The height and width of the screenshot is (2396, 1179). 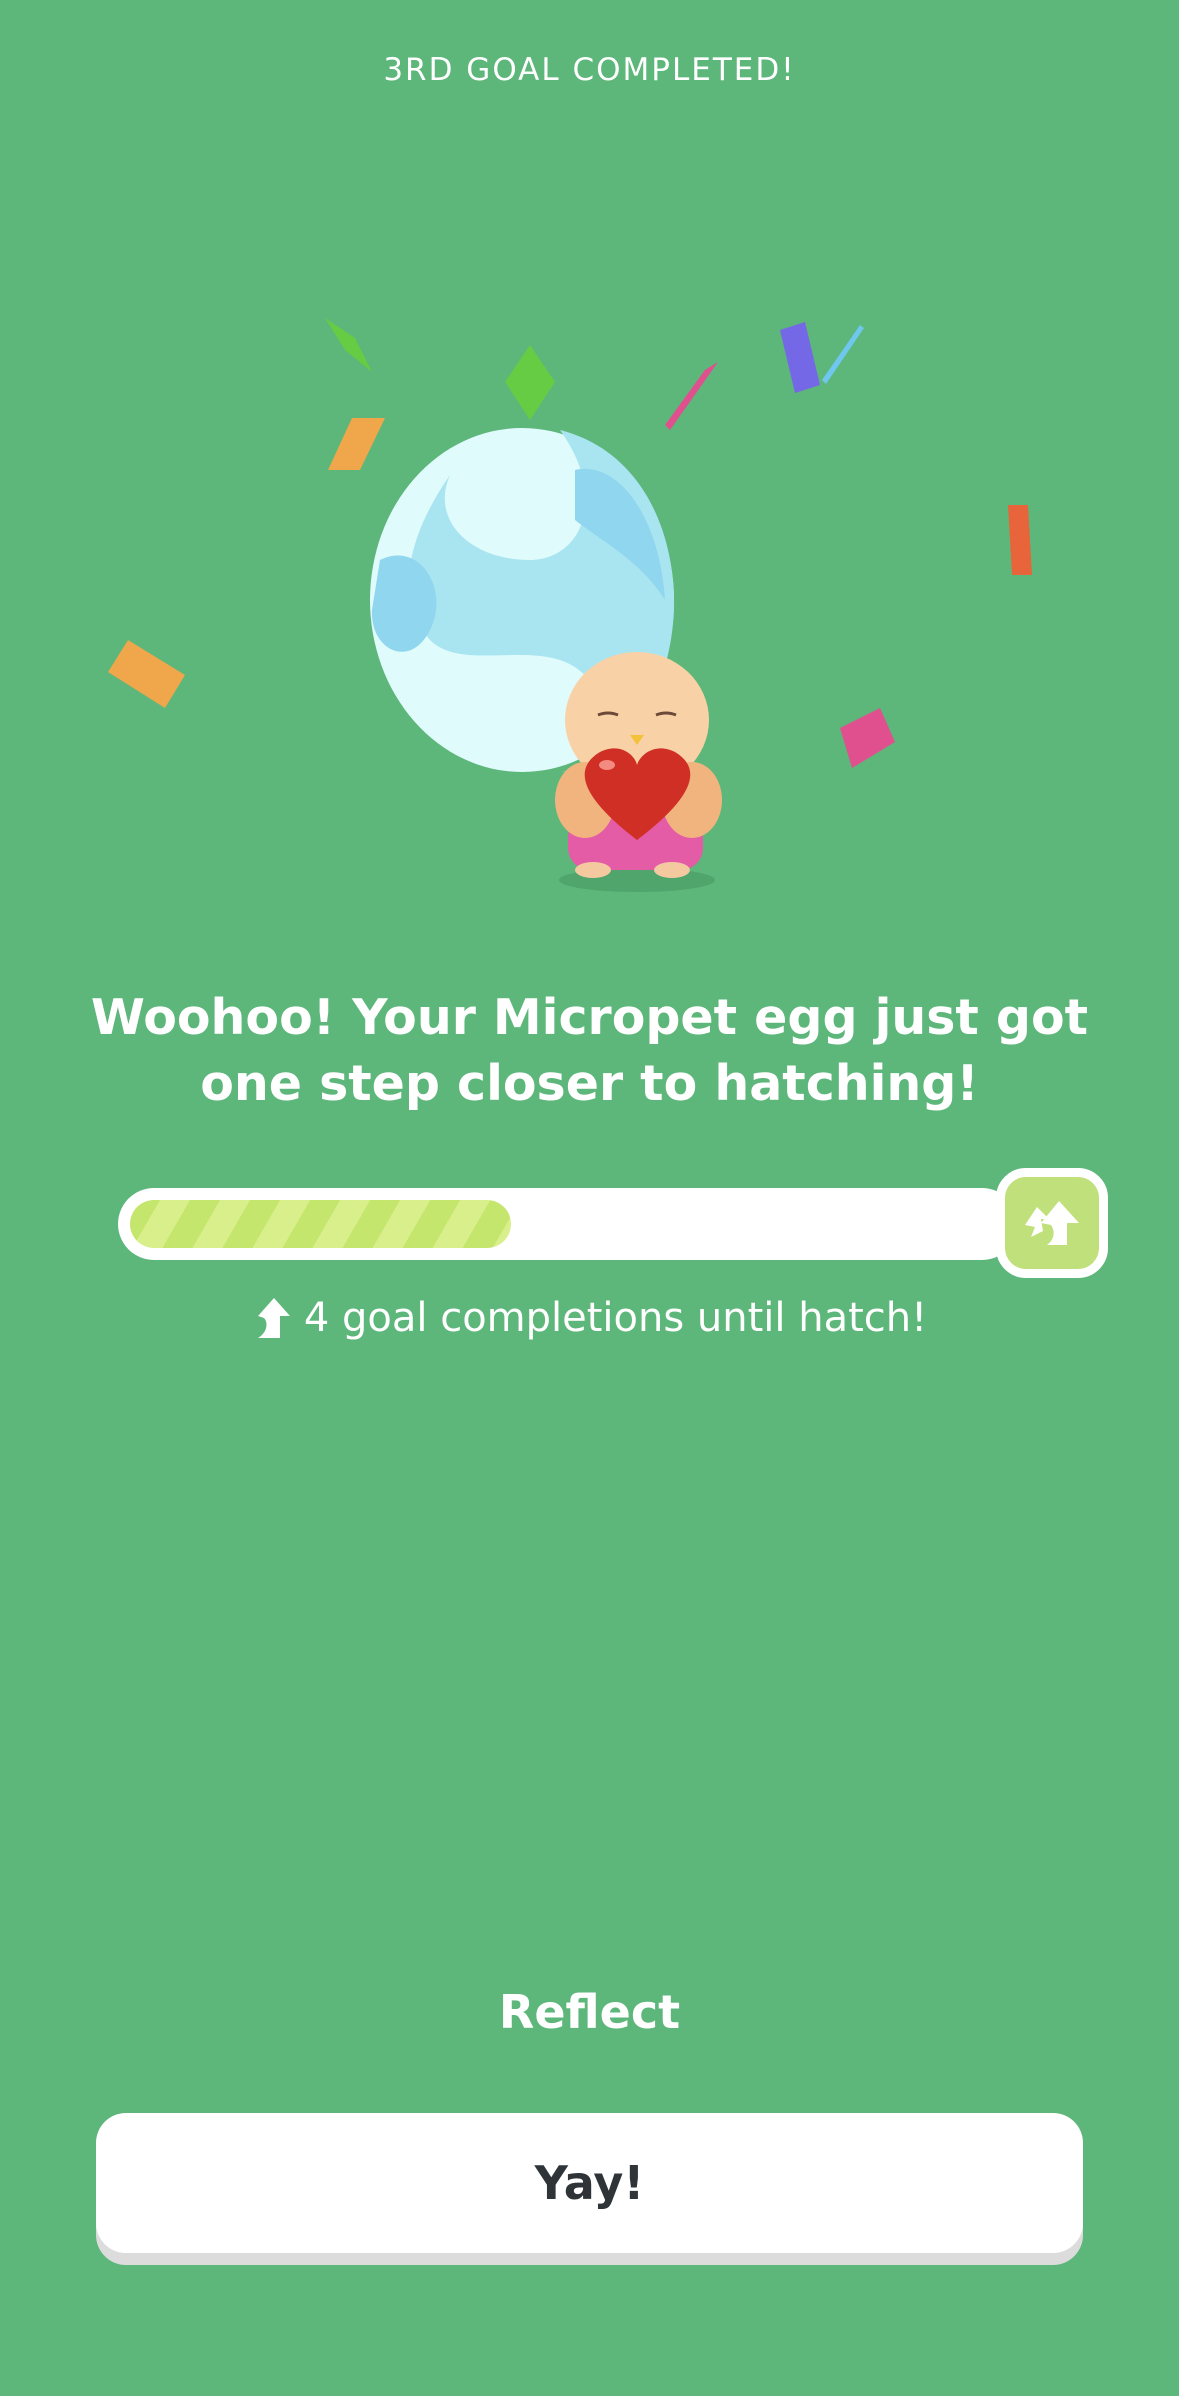 What do you see at coordinates (589, 2012) in the screenshot?
I see `reflect-link: Reflect` at bounding box center [589, 2012].